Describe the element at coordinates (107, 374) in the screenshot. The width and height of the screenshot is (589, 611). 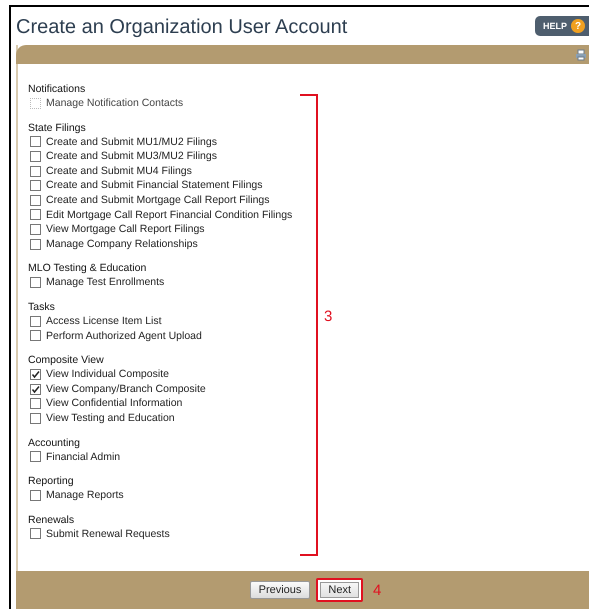
I see `checkbox-label: View Individual Composite` at that location.